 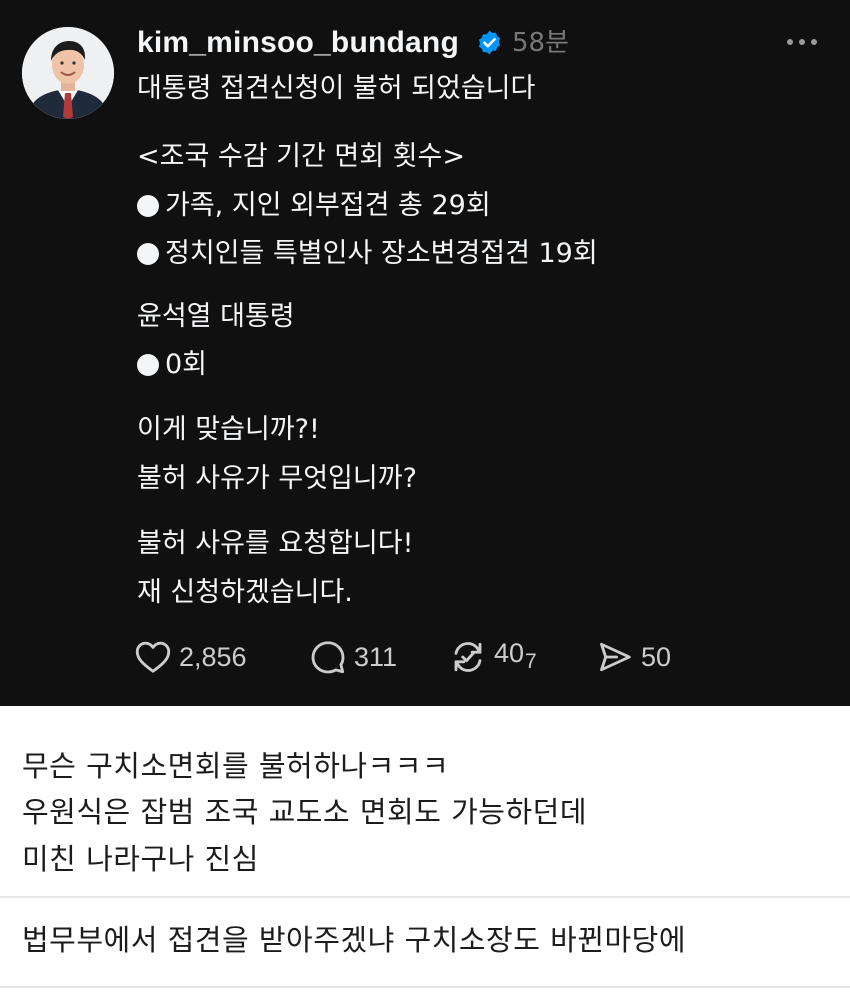 I want to click on post-list-item: 0회, so click(x=172, y=365).